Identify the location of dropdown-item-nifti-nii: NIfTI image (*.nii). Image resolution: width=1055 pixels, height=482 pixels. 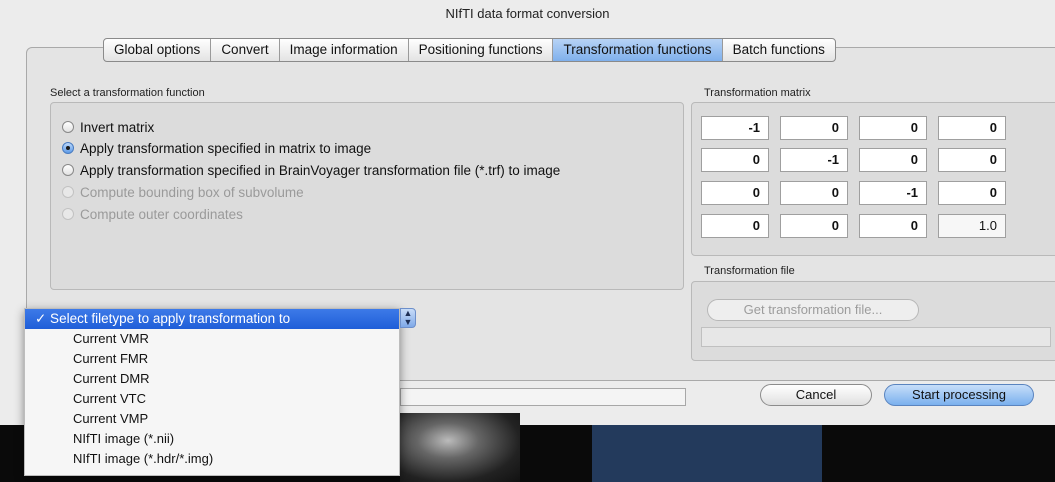
(212, 439).